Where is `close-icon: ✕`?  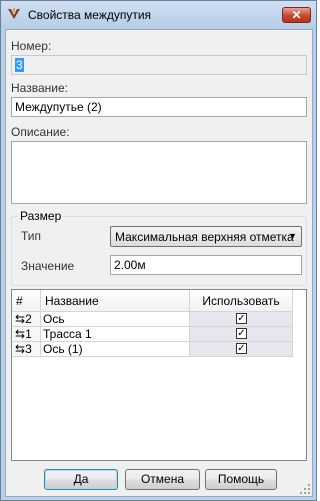 close-icon: ✕ is located at coordinates (296, 15).